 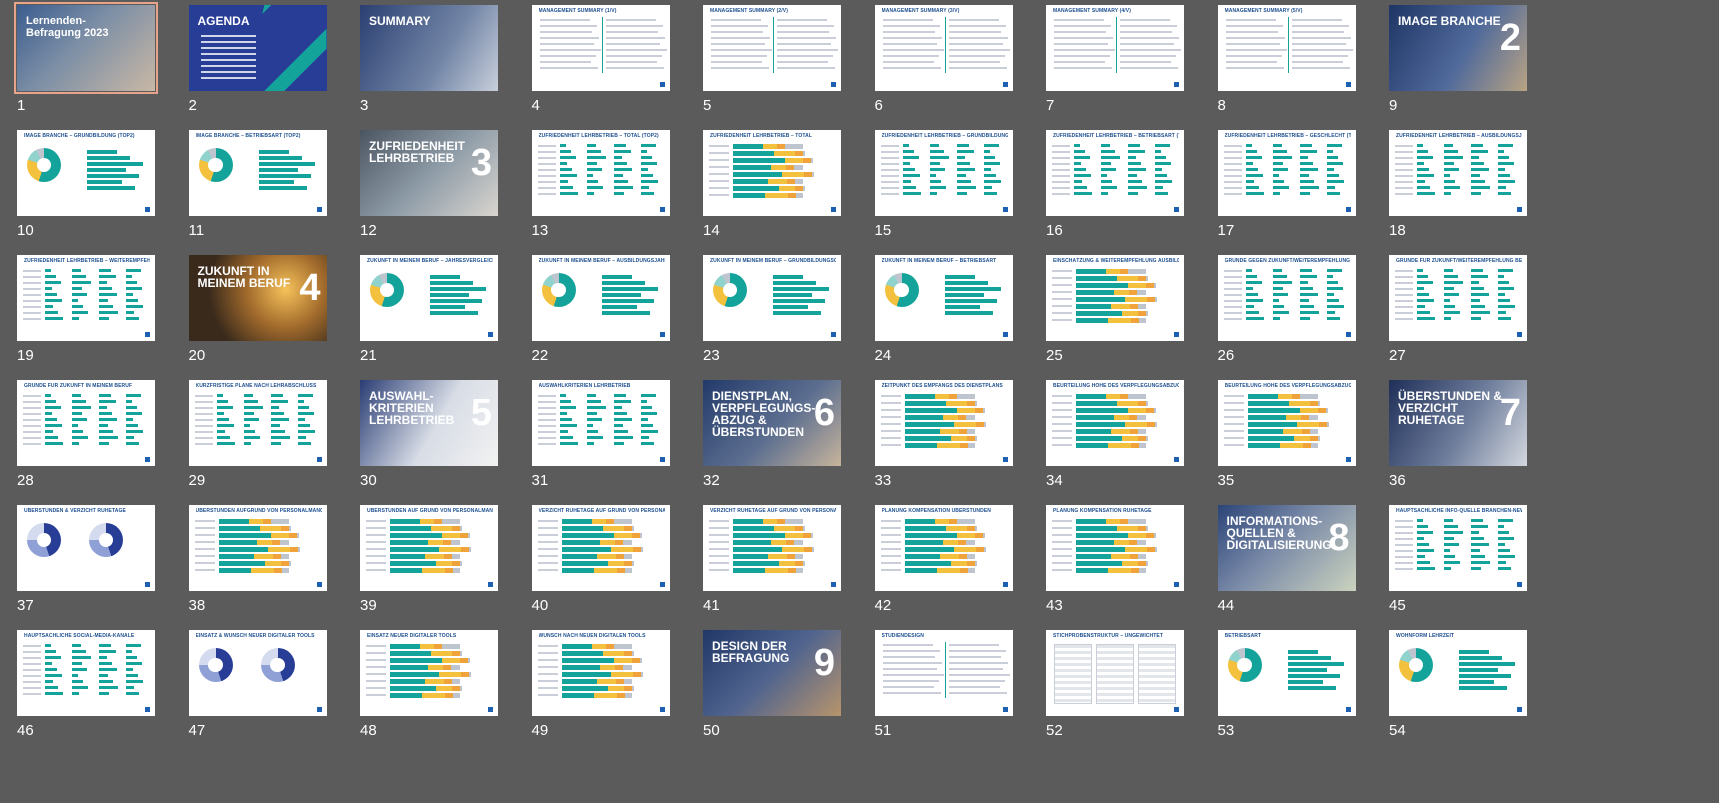 What do you see at coordinates (429, 423) in the screenshot?
I see `slide-preview: AUSWAHL-KRITERIEN LEHRBETRIEB 5` at bounding box center [429, 423].